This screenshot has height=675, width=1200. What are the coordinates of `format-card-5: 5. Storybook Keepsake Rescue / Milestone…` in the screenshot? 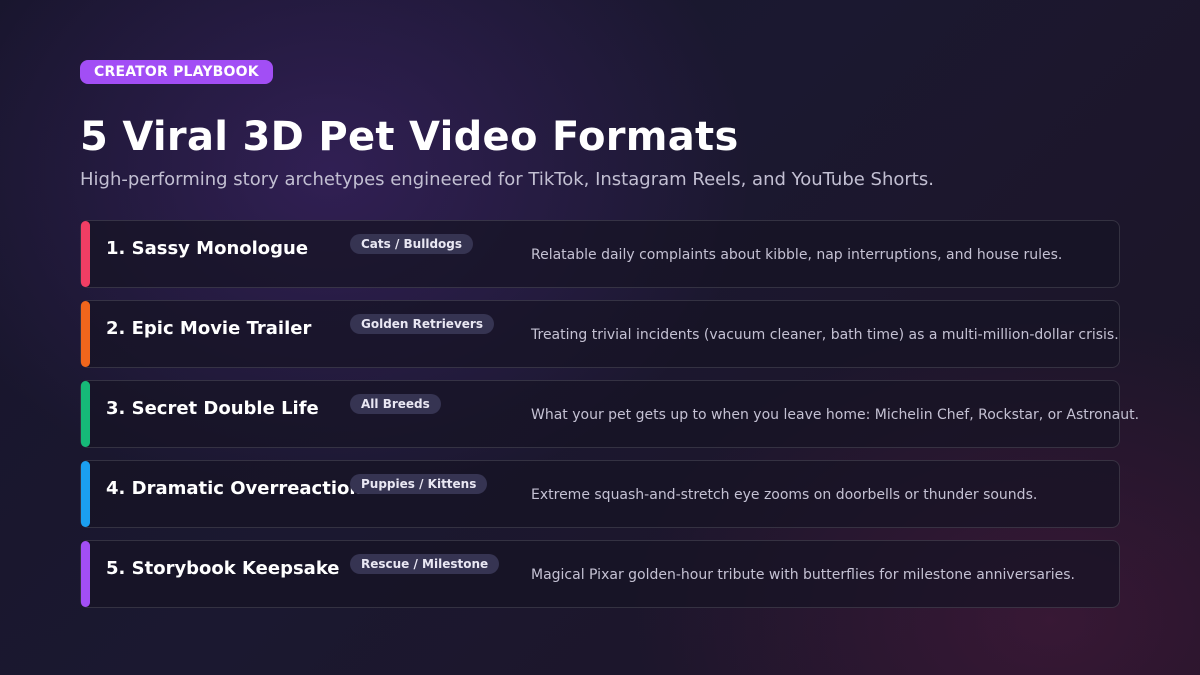 It's located at (600, 574).